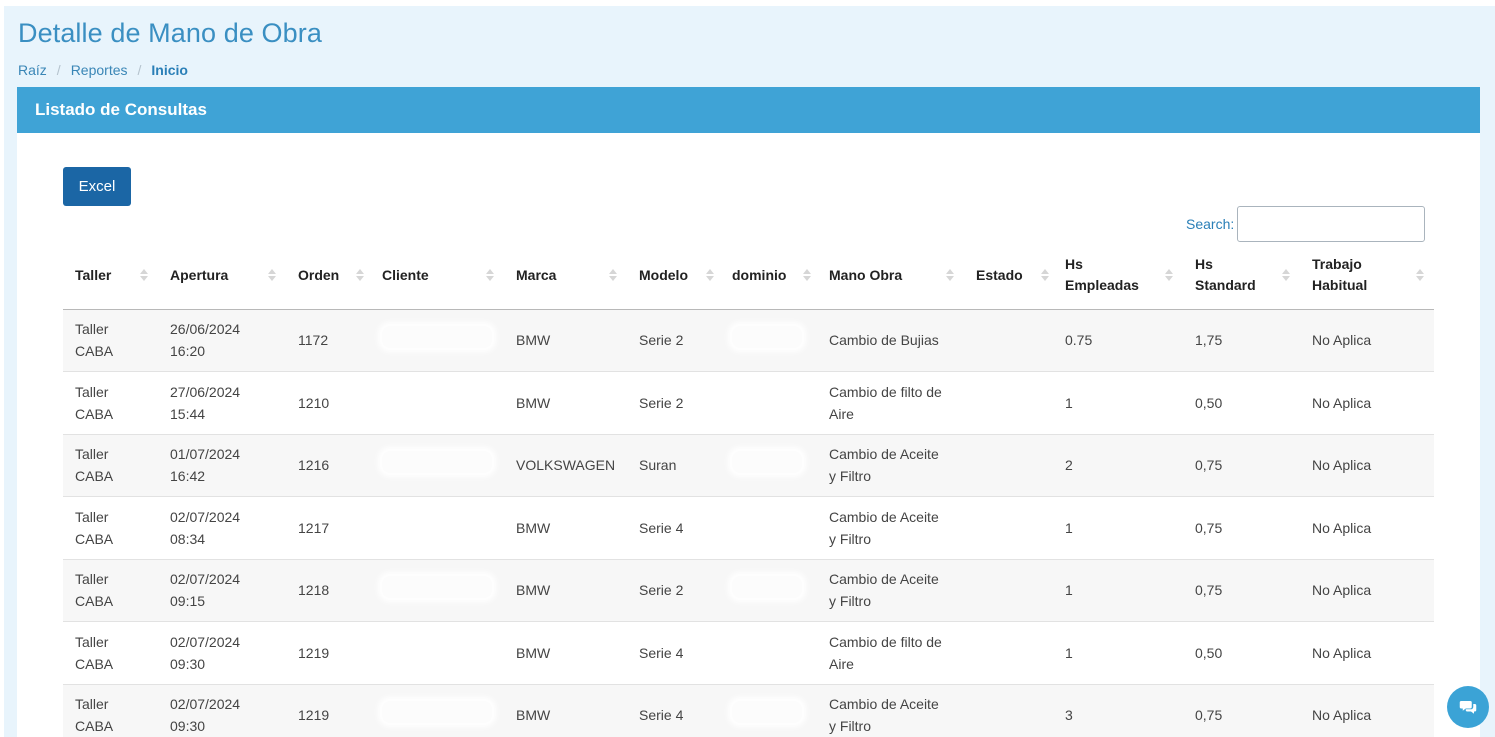 The height and width of the screenshot is (737, 1495). What do you see at coordinates (884, 516) in the screenshot?
I see `cell-text: Cambio de Aceite` at bounding box center [884, 516].